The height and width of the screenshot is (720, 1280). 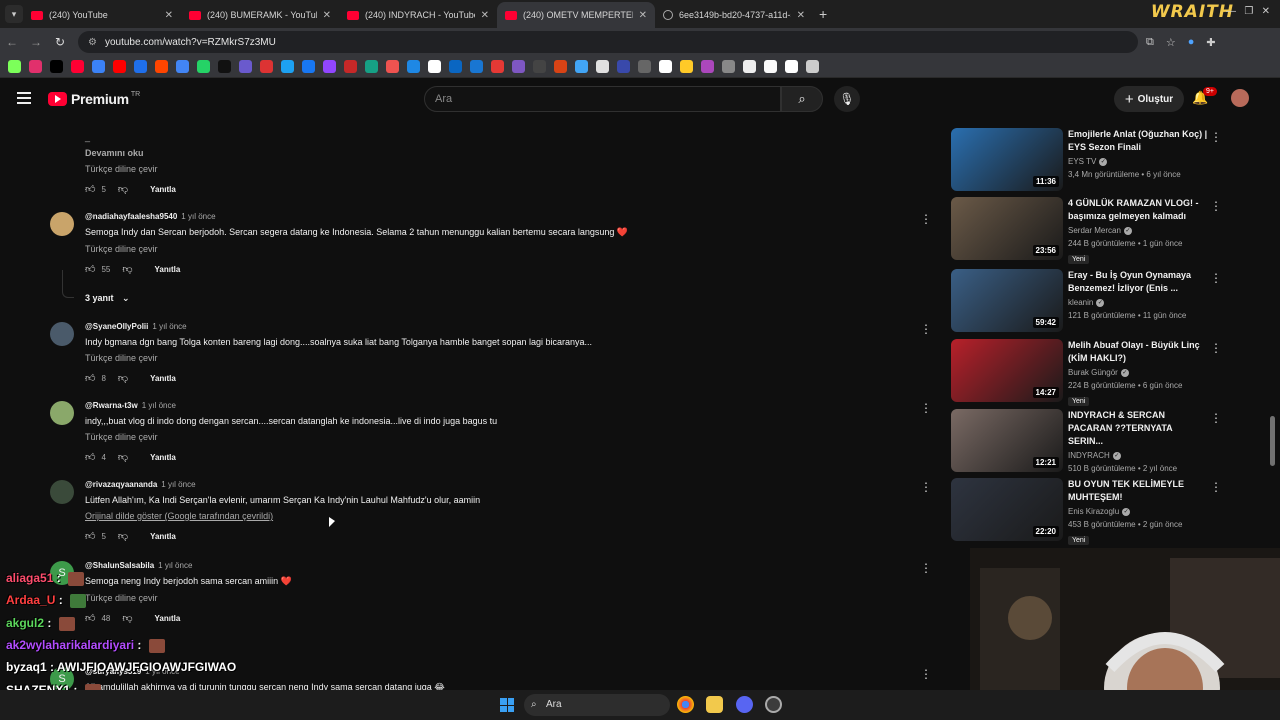 I want to click on windows-start-icon, so click(x=507, y=705).